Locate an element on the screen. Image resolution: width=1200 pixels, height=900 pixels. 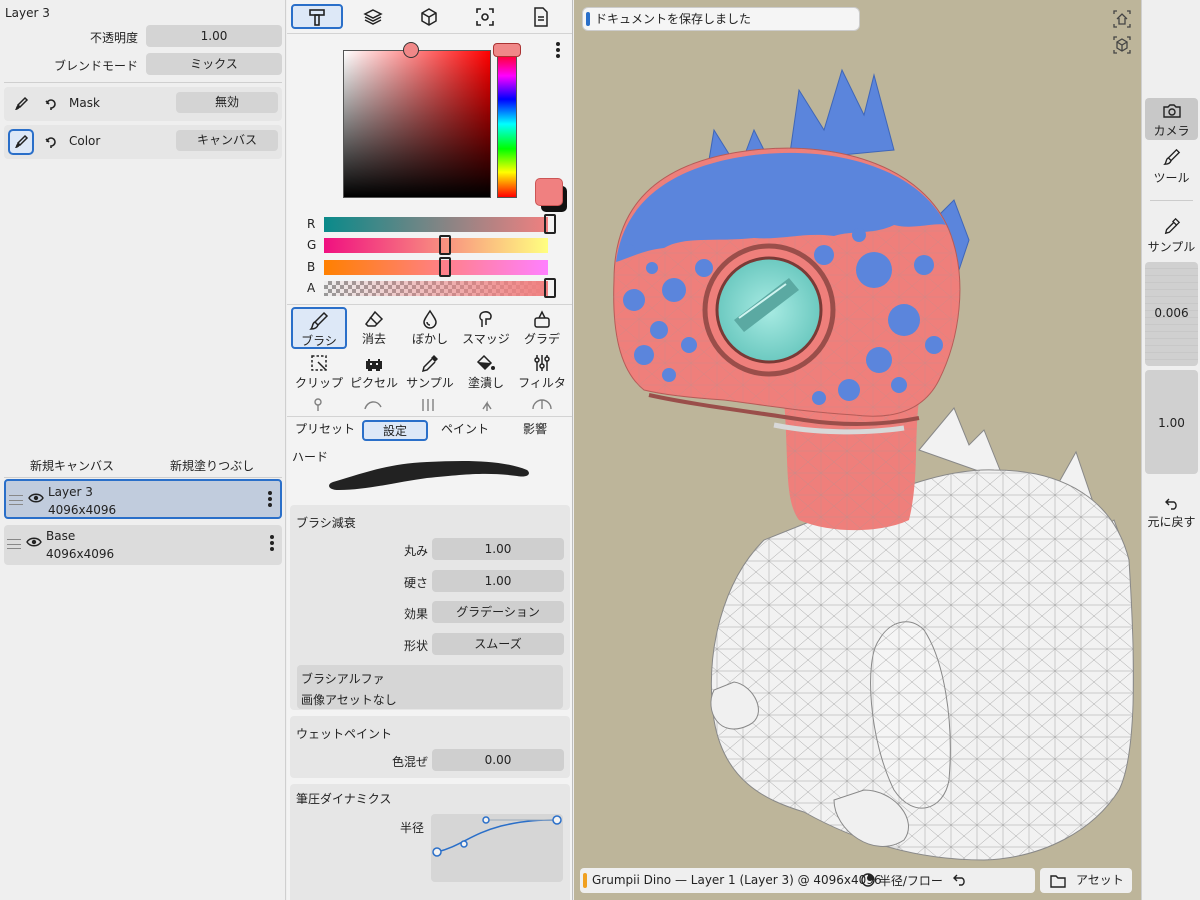
tool-brush: ブラシ is located at coordinates (319, 328).